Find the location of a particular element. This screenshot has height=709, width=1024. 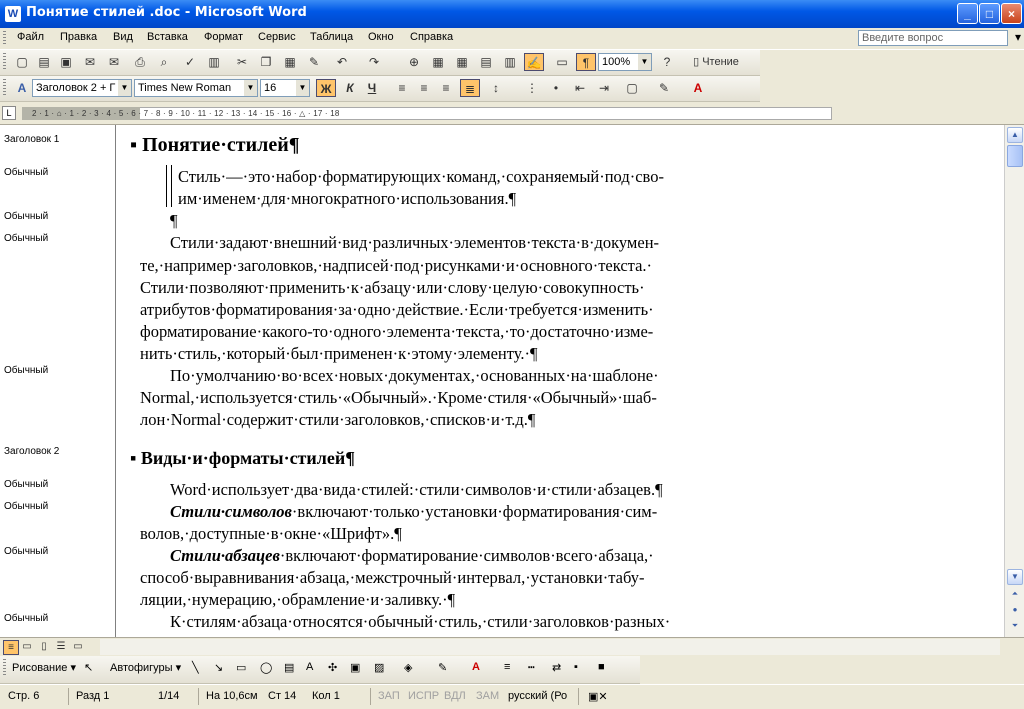

format-painter-icon: ✎ is located at coordinates (314, 62).